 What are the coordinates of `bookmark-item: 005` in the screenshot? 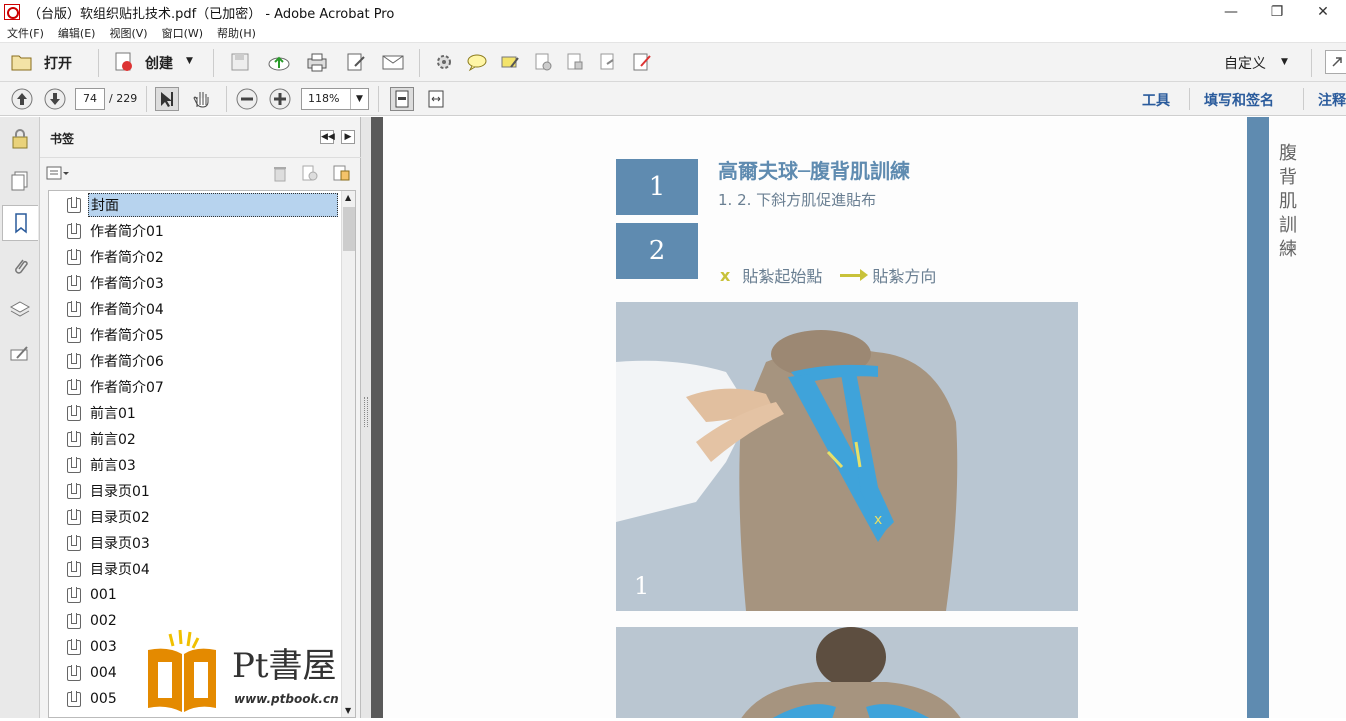 It's located at (93, 699).